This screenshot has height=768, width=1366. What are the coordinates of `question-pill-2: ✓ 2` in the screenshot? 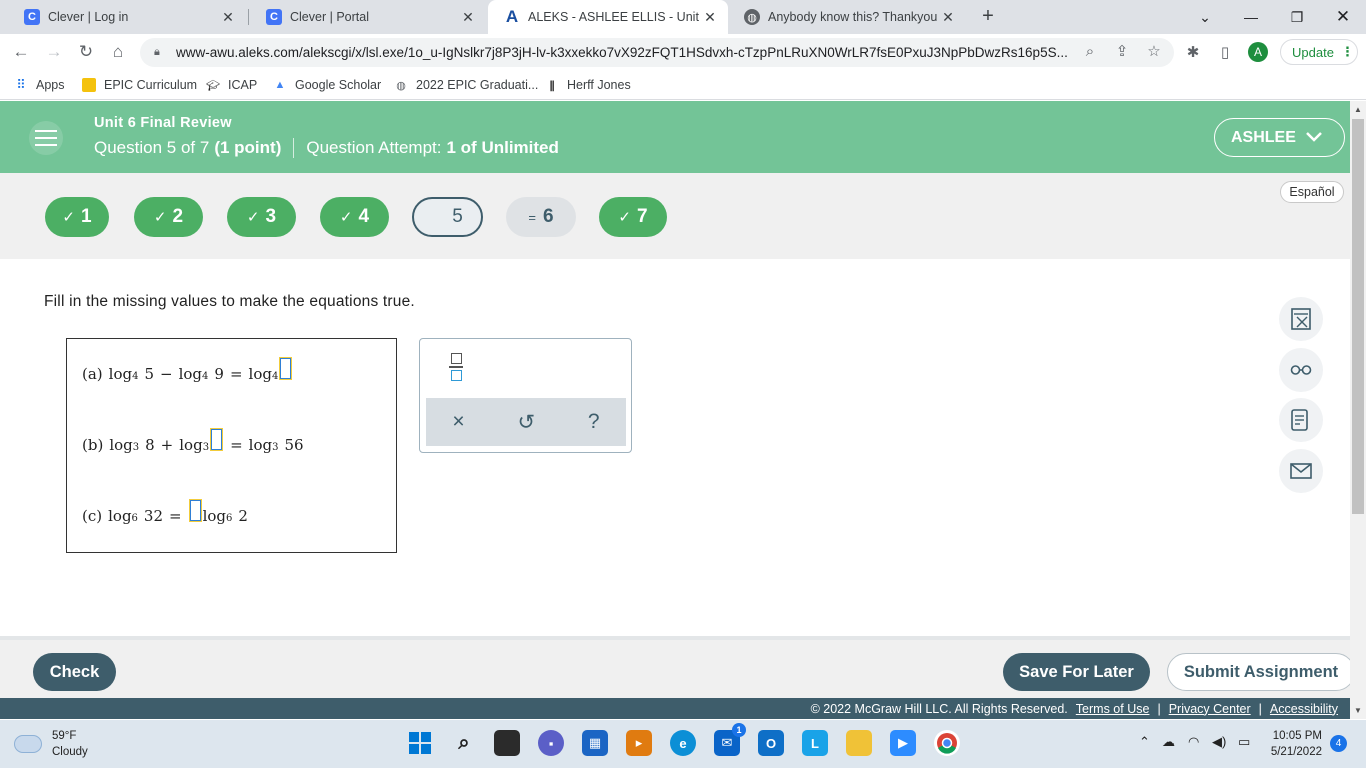 It's located at (168, 217).